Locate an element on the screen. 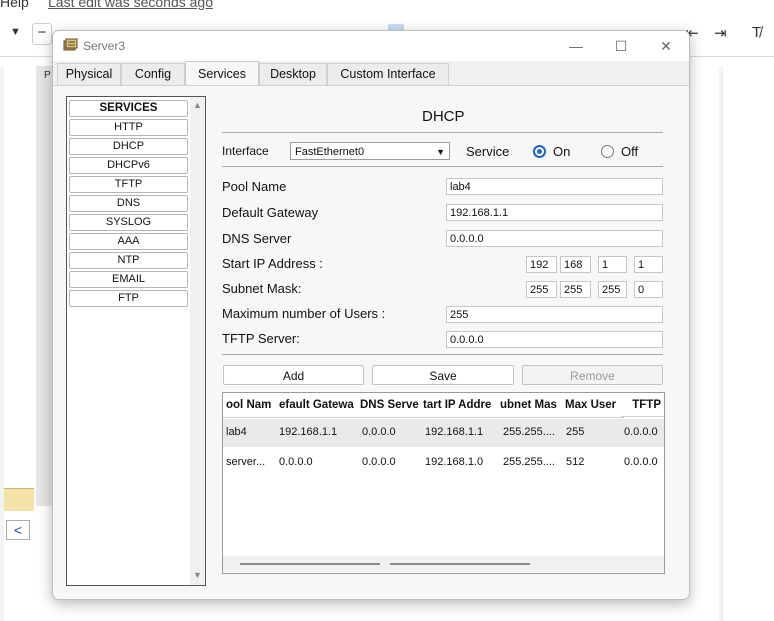  start-ip-octet-3: 1 is located at coordinates (612, 264).